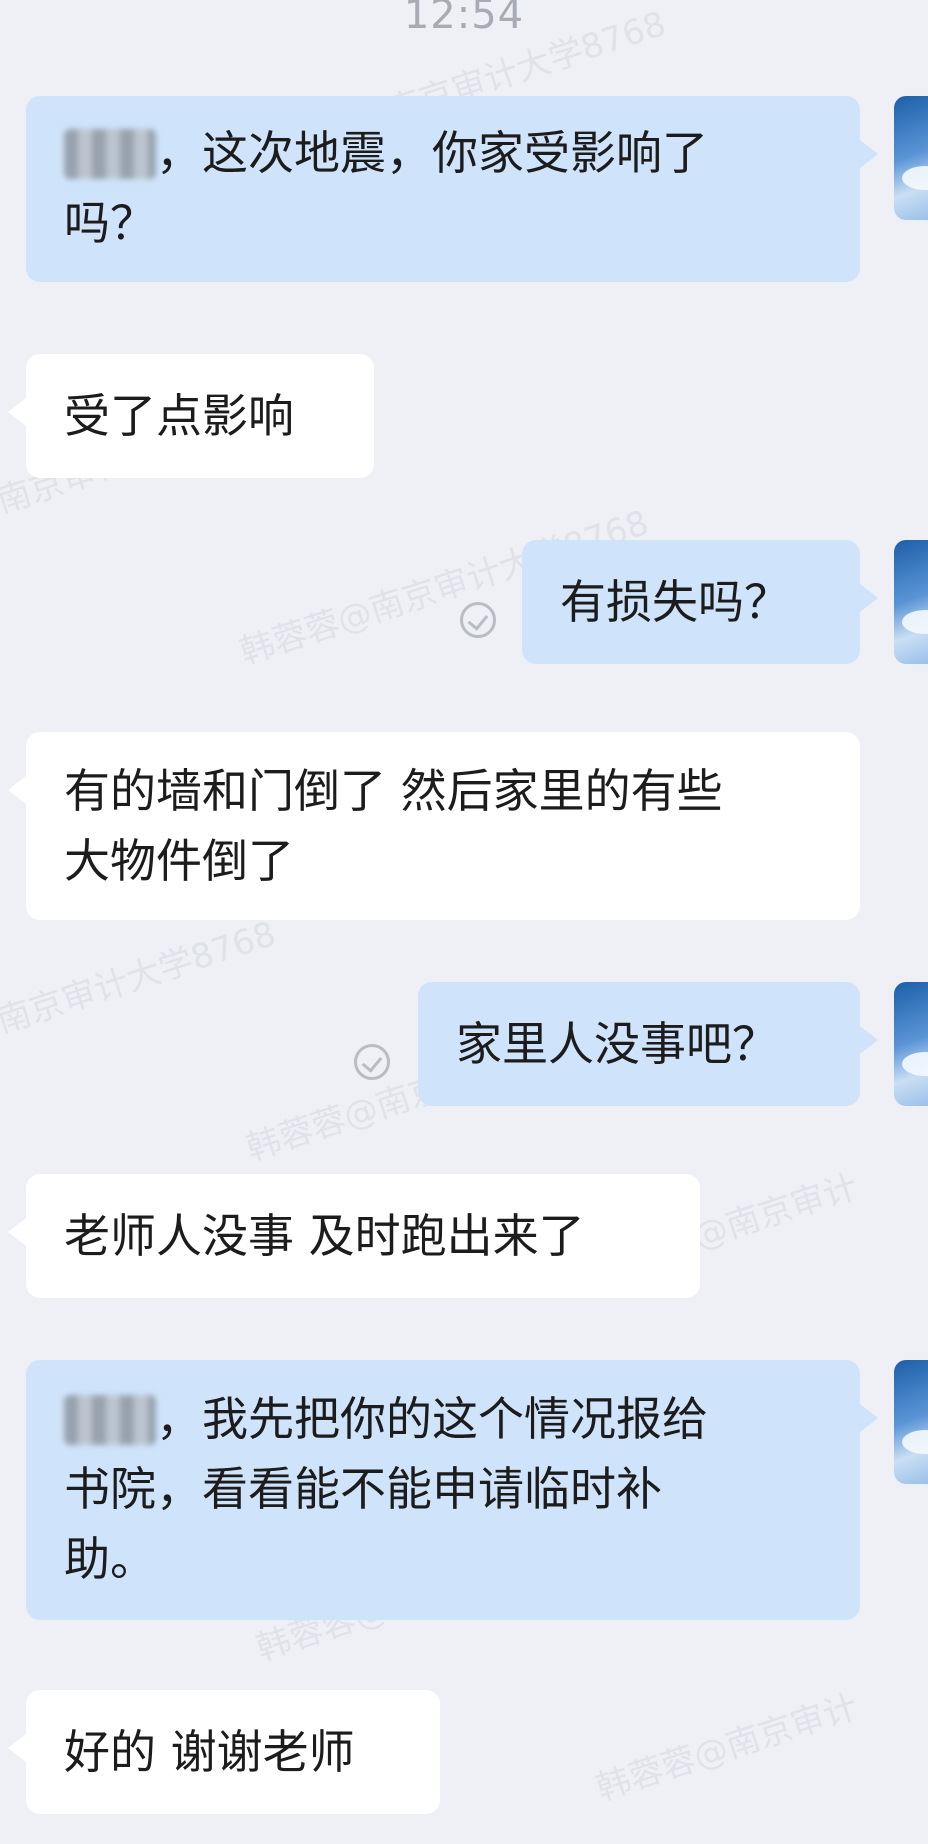 The height and width of the screenshot is (1844, 928). Describe the element at coordinates (324, 1236) in the screenshot. I see `message-line: 老师人没事 及时跑出来了` at that location.